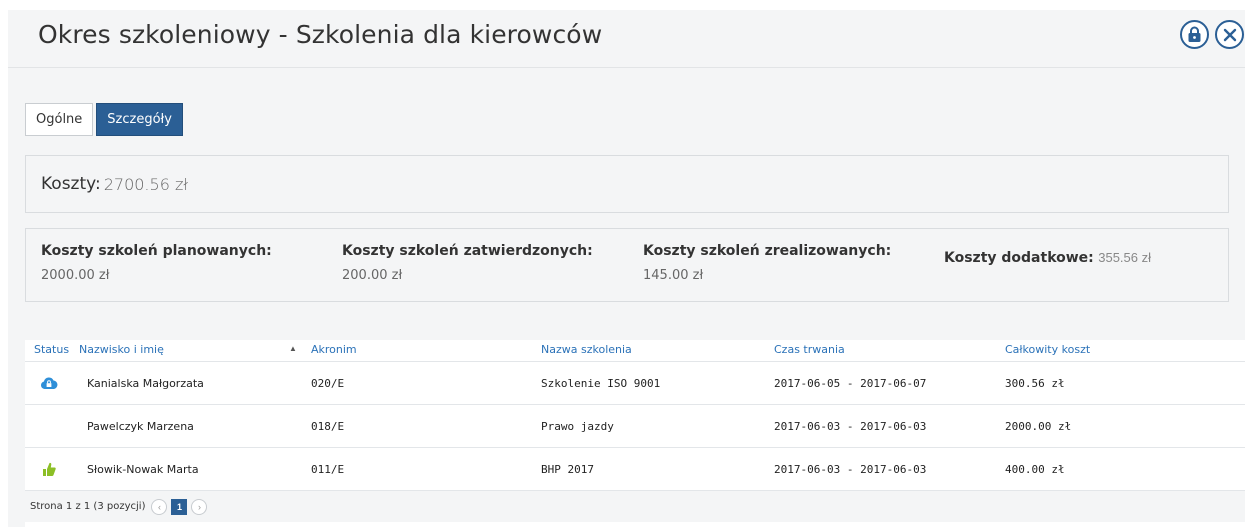 Image resolution: width=1245 pixels, height=527 pixels. What do you see at coordinates (328, 469) in the screenshot?
I see `cell-acronym: 011/E` at bounding box center [328, 469].